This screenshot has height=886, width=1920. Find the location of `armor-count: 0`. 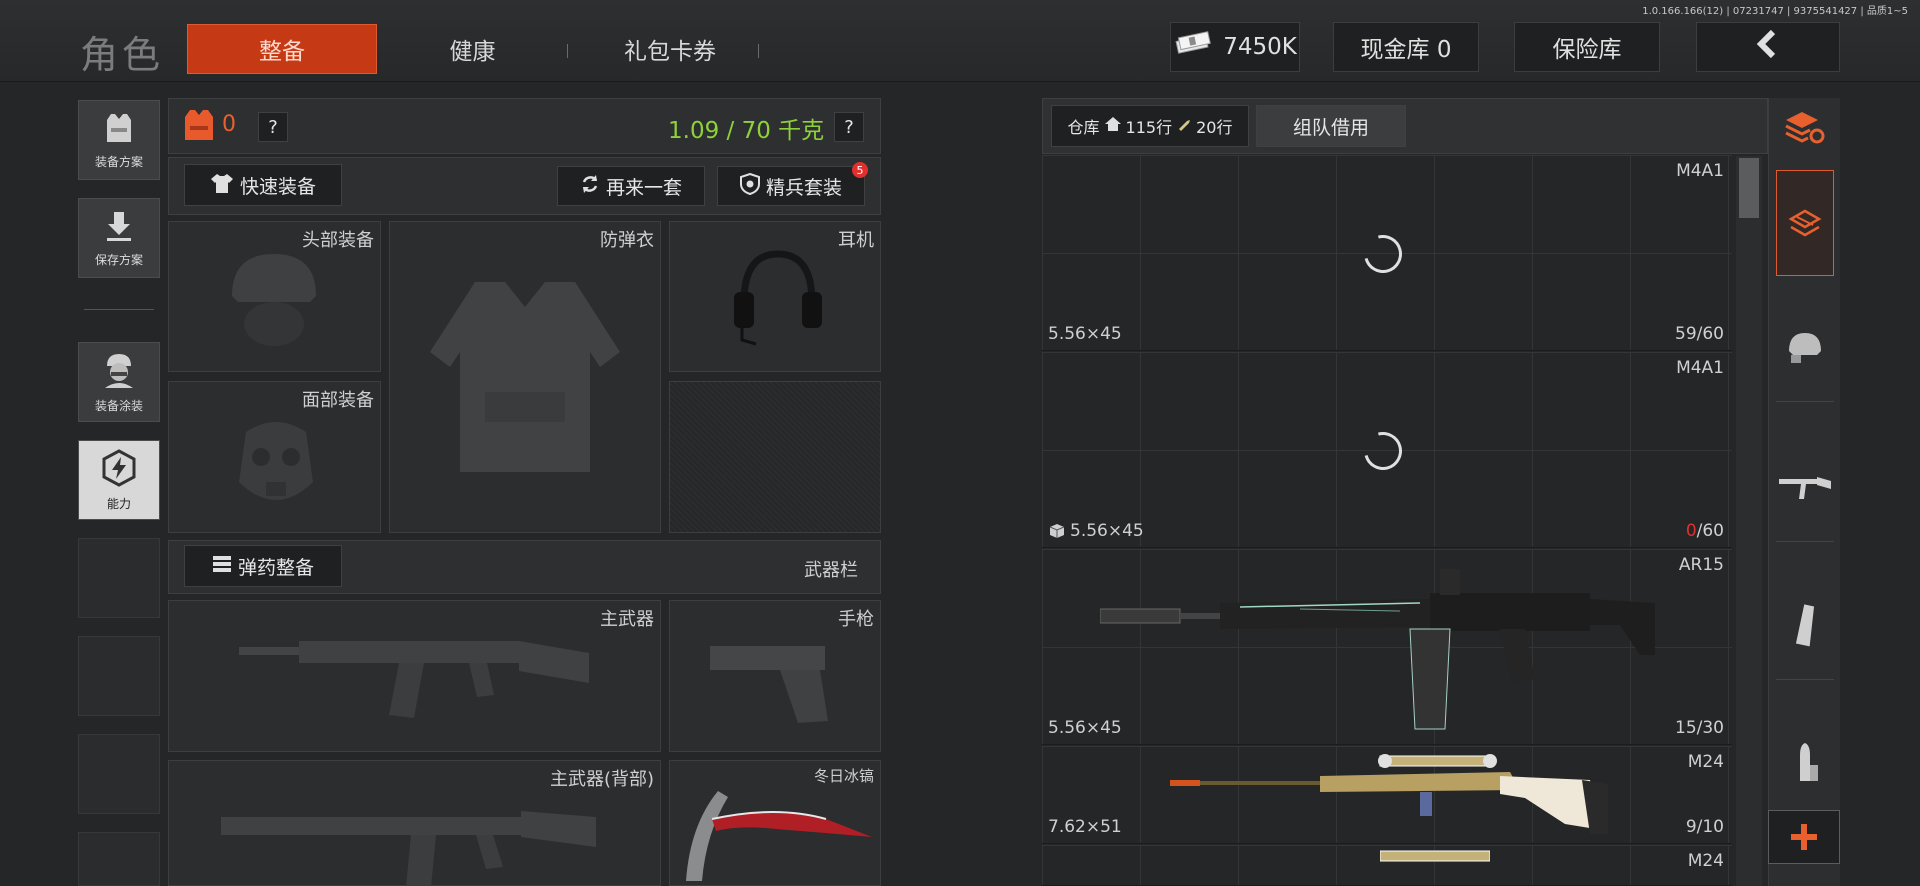

armor-count: 0 is located at coordinates (229, 124).